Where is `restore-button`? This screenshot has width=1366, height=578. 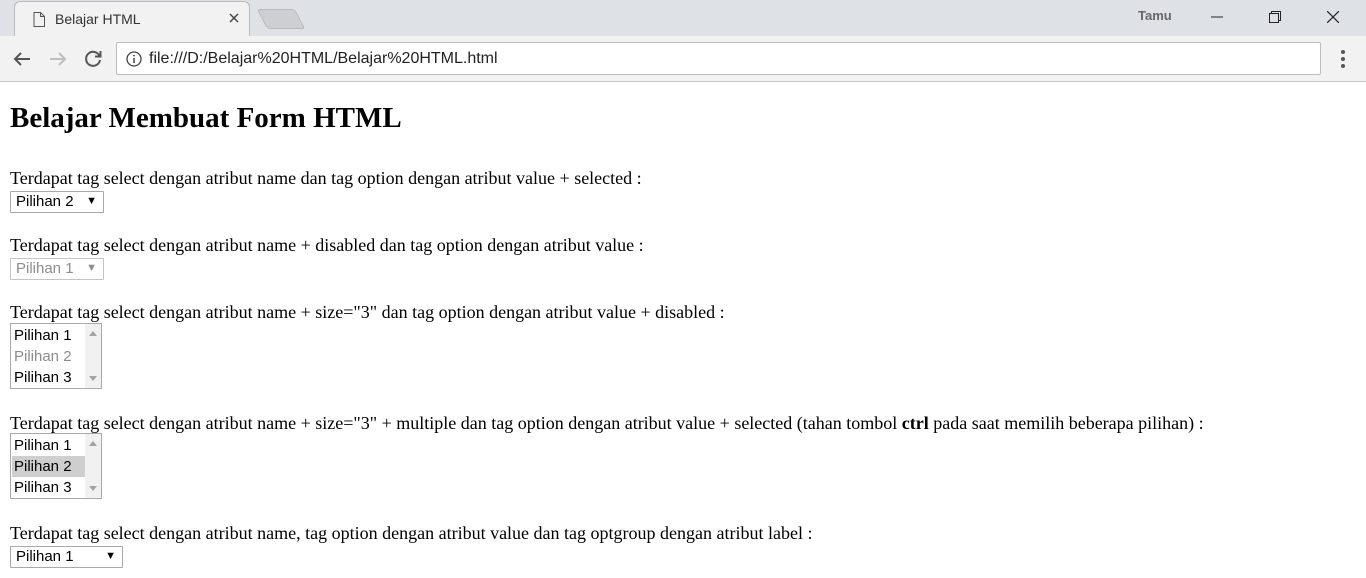 restore-button is located at coordinates (1275, 17).